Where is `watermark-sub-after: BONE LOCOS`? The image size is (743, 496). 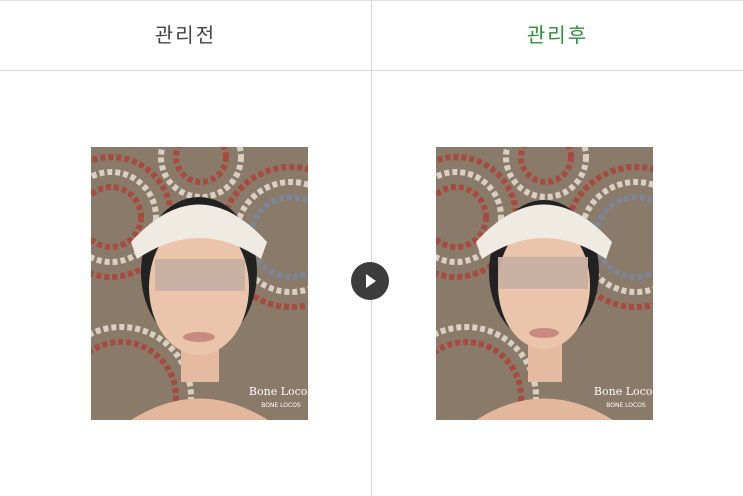 watermark-sub-after: BONE LOCOS is located at coordinates (626, 405).